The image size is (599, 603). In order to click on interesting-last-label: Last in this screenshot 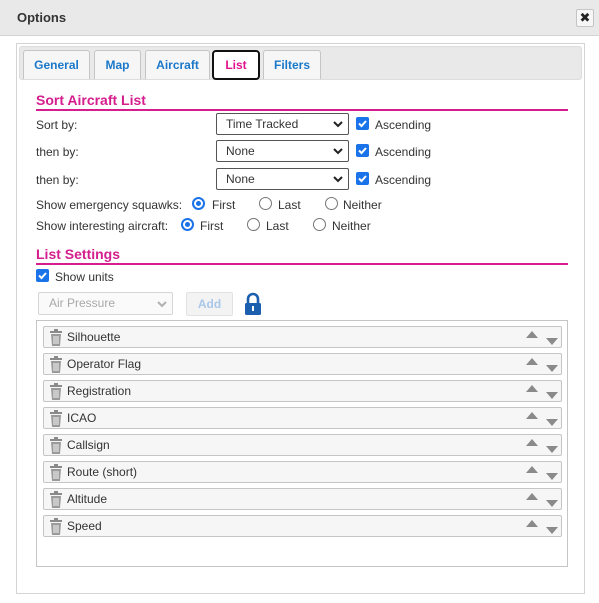, I will do `click(277, 226)`.